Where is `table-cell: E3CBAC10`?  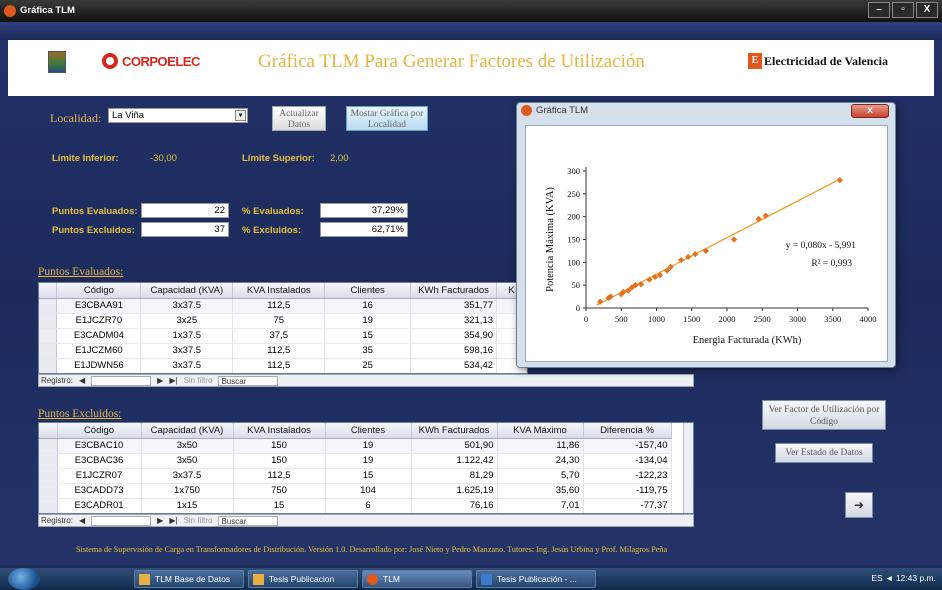 table-cell: E3CBAC10 is located at coordinates (99, 446).